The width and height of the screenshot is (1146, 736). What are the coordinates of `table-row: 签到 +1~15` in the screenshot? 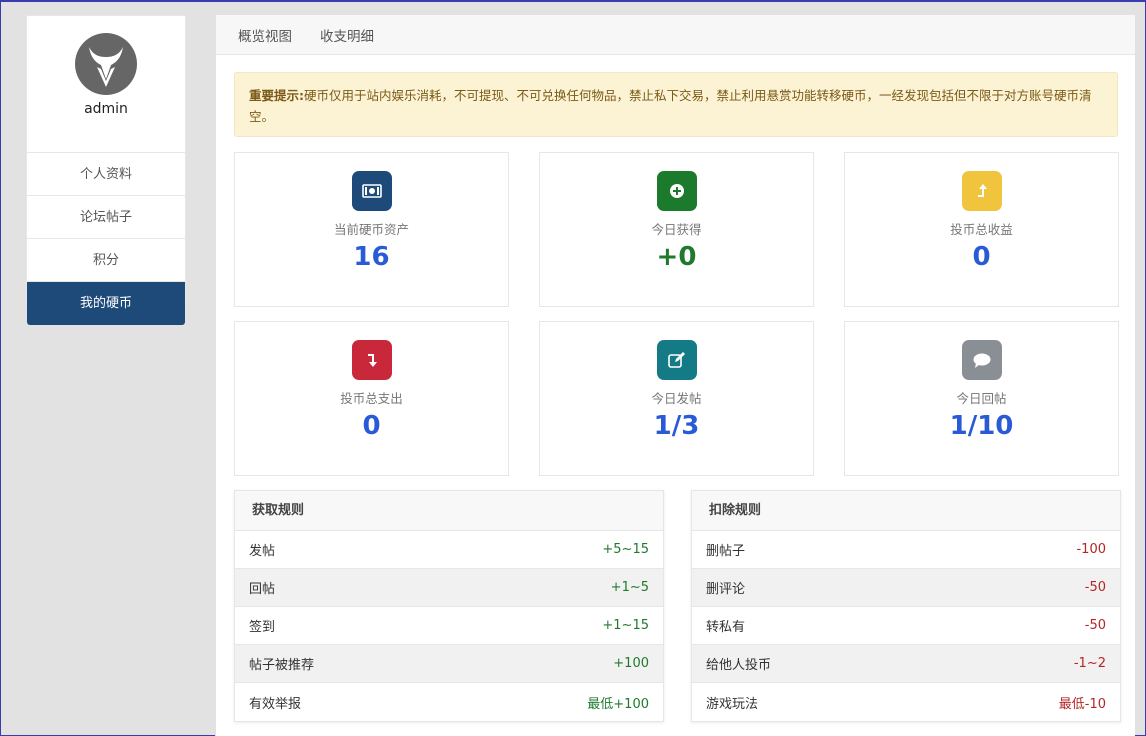 It's located at (449, 626).